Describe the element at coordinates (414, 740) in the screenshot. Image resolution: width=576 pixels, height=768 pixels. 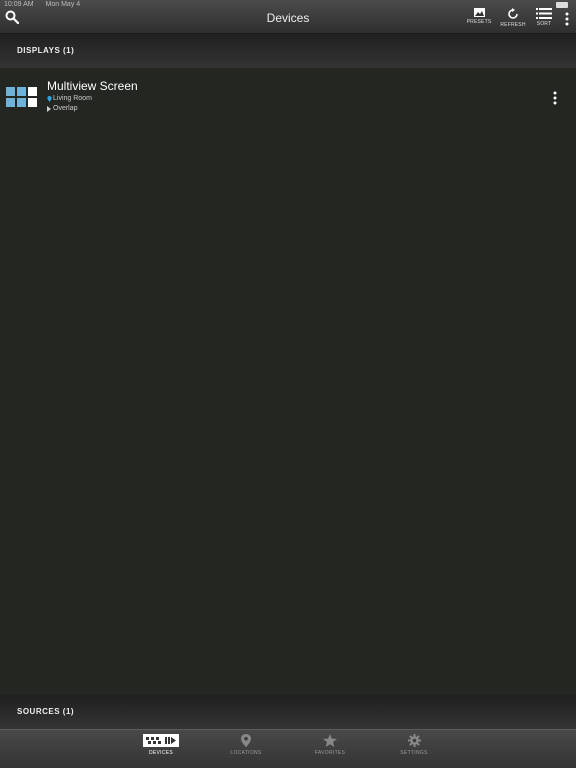
I see `gear-icon` at that location.